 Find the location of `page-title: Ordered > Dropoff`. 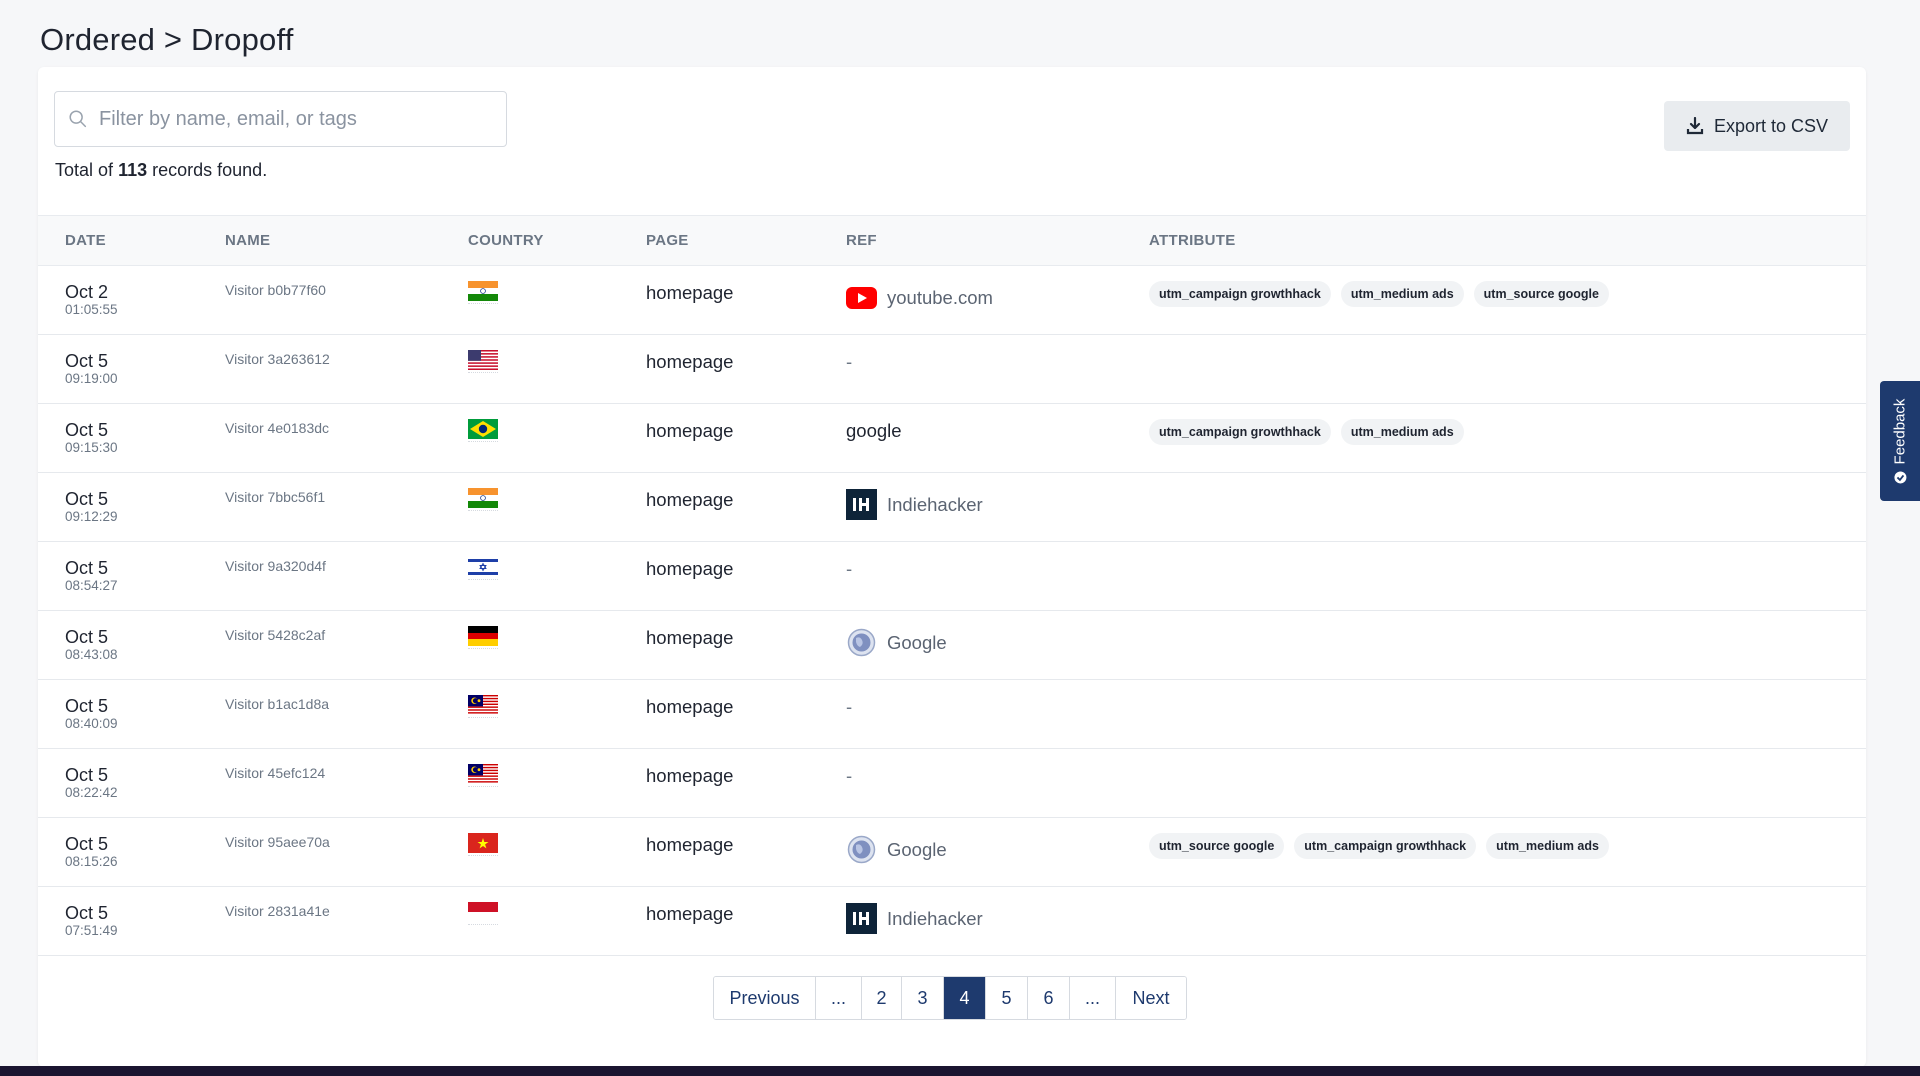

page-title: Ordered > Dropoff is located at coordinates (167, 39).